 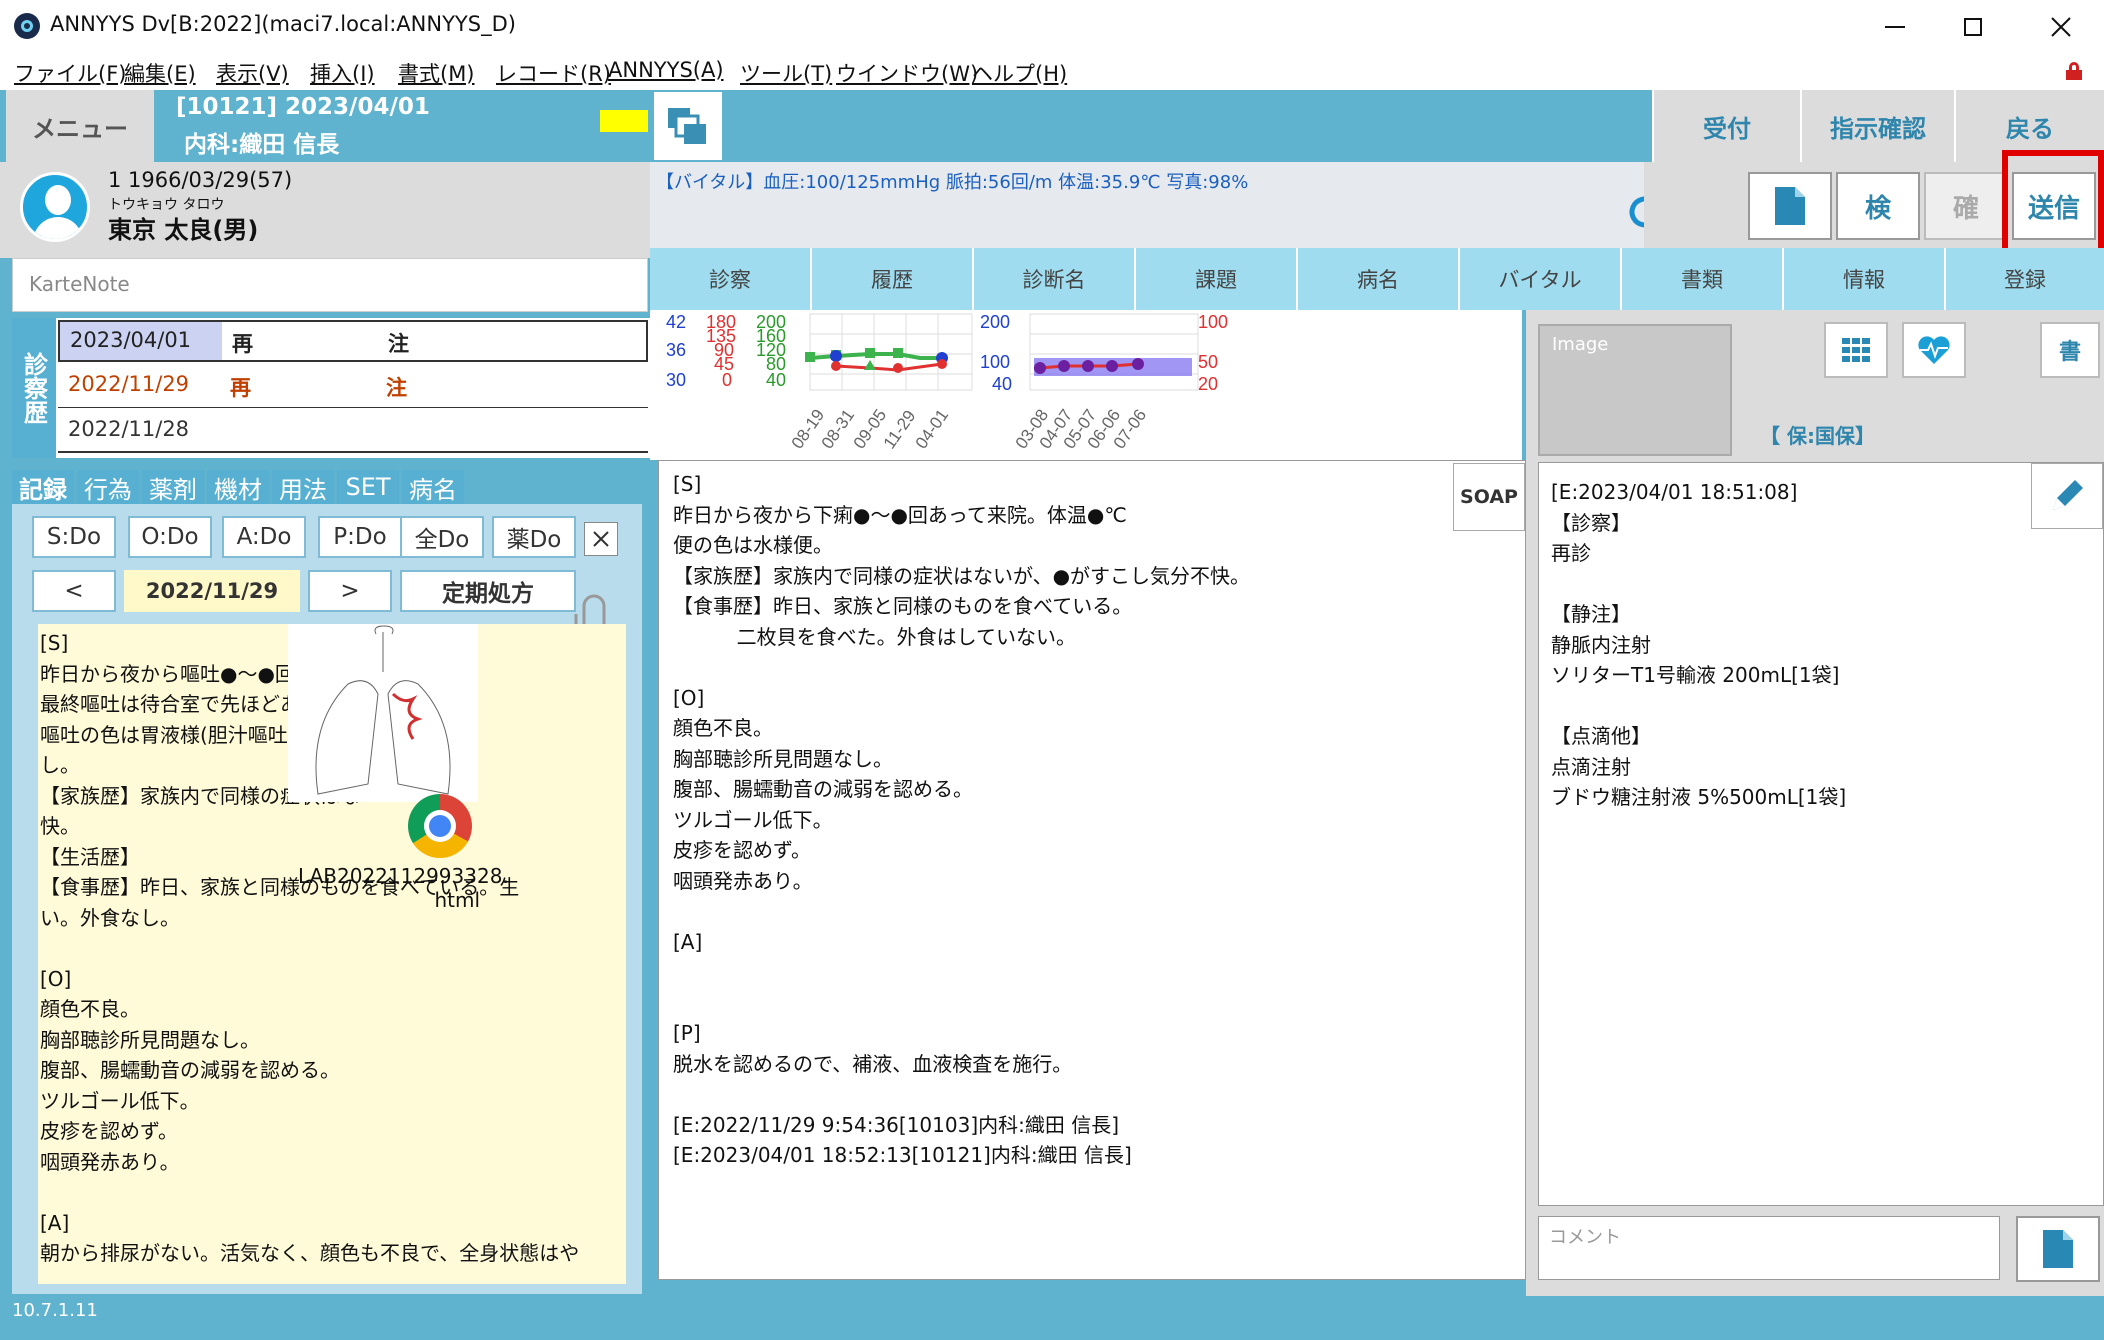 I want to click on tick-label: 08-31, so click(x=838, y=429).